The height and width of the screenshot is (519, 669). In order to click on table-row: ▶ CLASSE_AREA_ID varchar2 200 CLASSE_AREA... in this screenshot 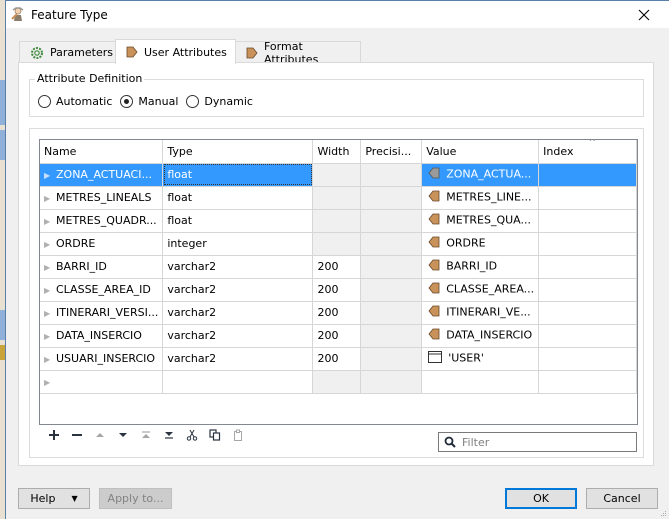, I will do `click(338, 290)`.